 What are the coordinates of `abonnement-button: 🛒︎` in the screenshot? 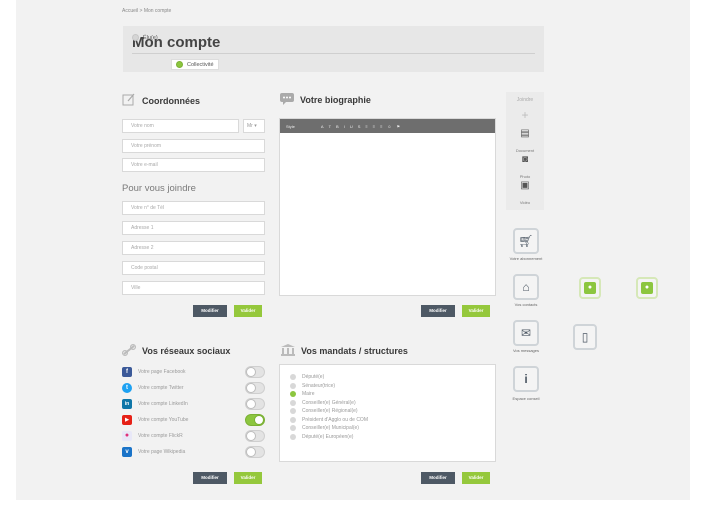 It's located at (526, 241).